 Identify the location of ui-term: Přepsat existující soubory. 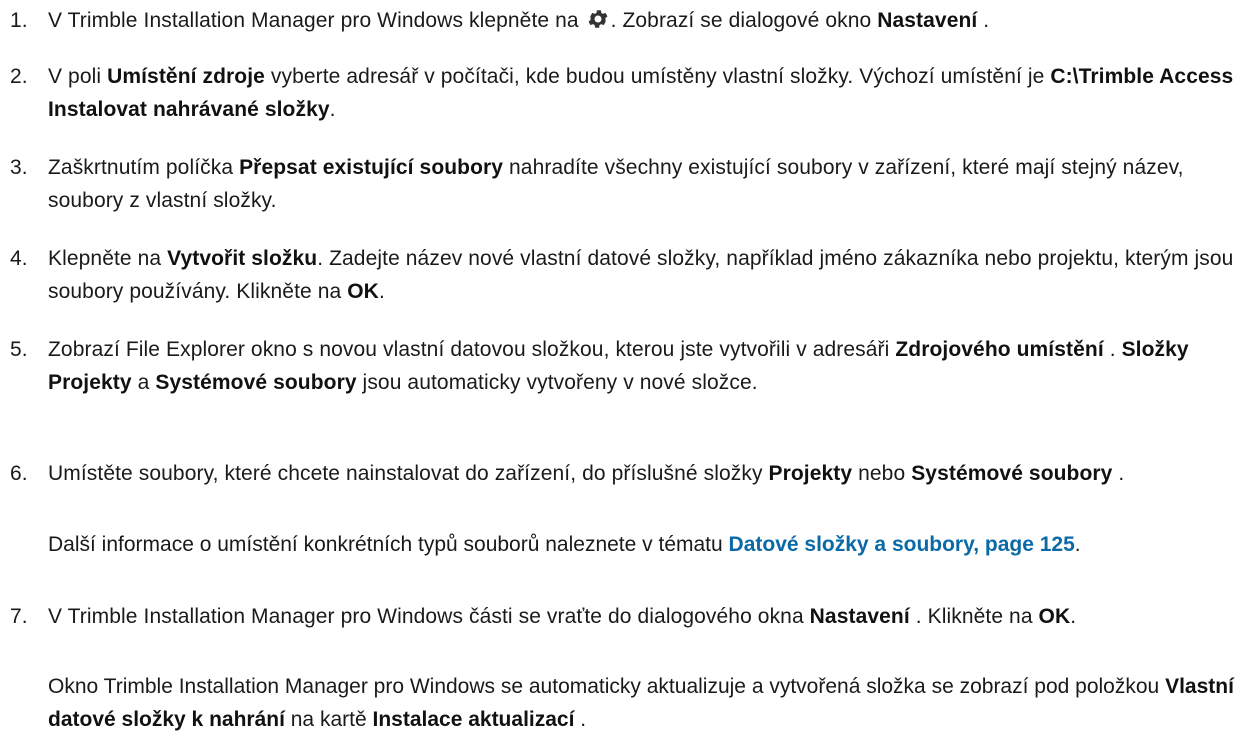
(371, 167).